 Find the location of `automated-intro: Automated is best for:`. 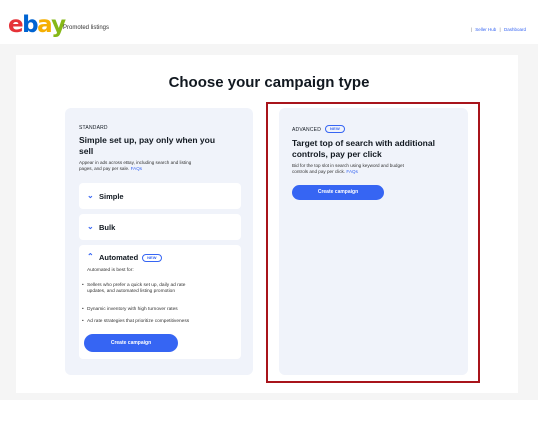

automated-intro: Automated is best for: is located at coordinates (110, 270).